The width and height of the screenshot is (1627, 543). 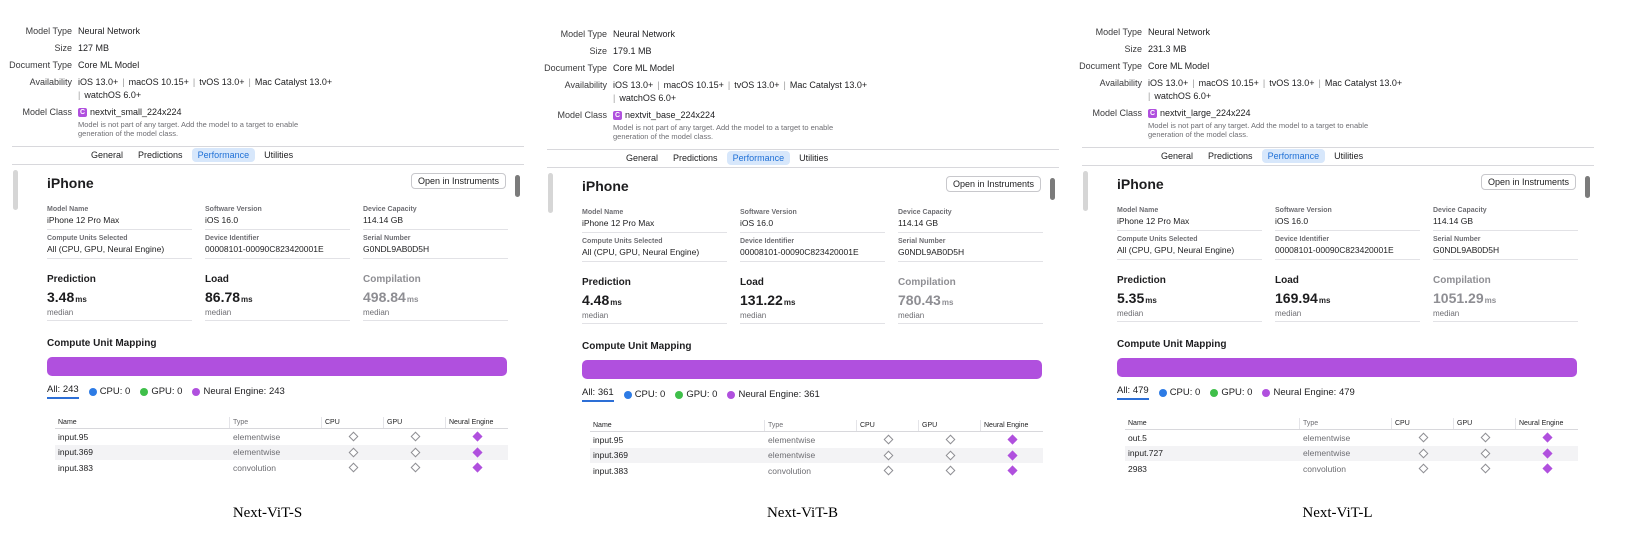 I want to click on filter-all: All: 243, so click(x=63, y=391).